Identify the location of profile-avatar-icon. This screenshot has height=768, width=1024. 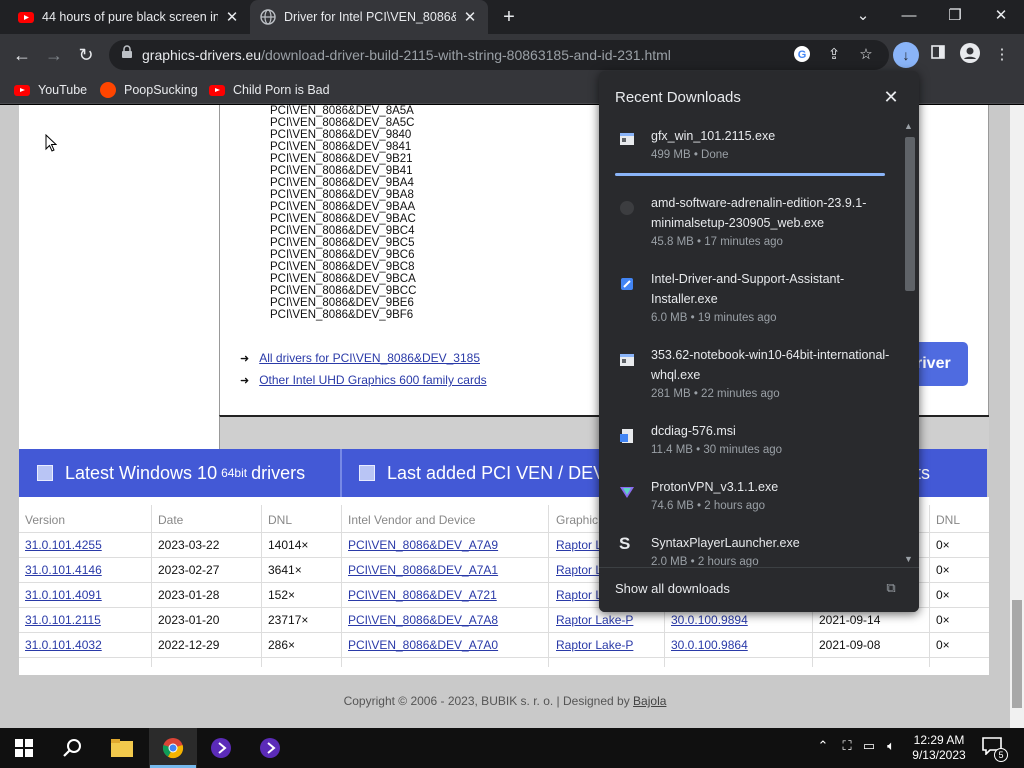
(970, 55).